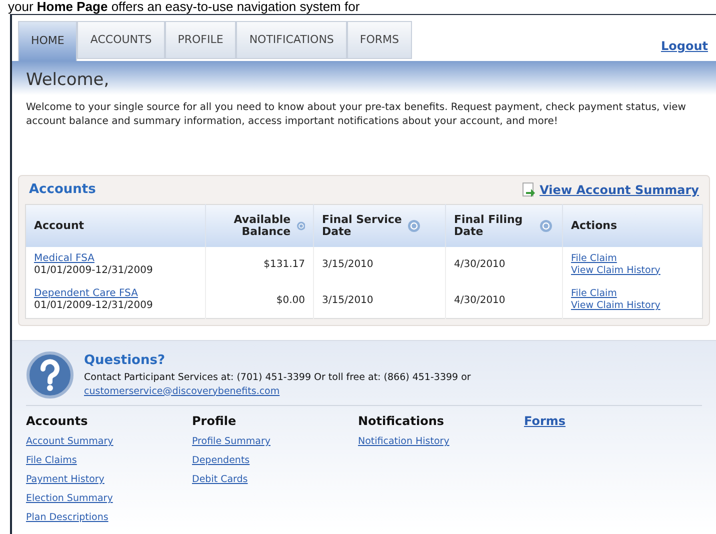 The height and width of the screenshot is (534, 716). What do you see at coordinates (594, 226) in the screenshot?
I see `column-header: Actions` at bounding box center [594, 226].